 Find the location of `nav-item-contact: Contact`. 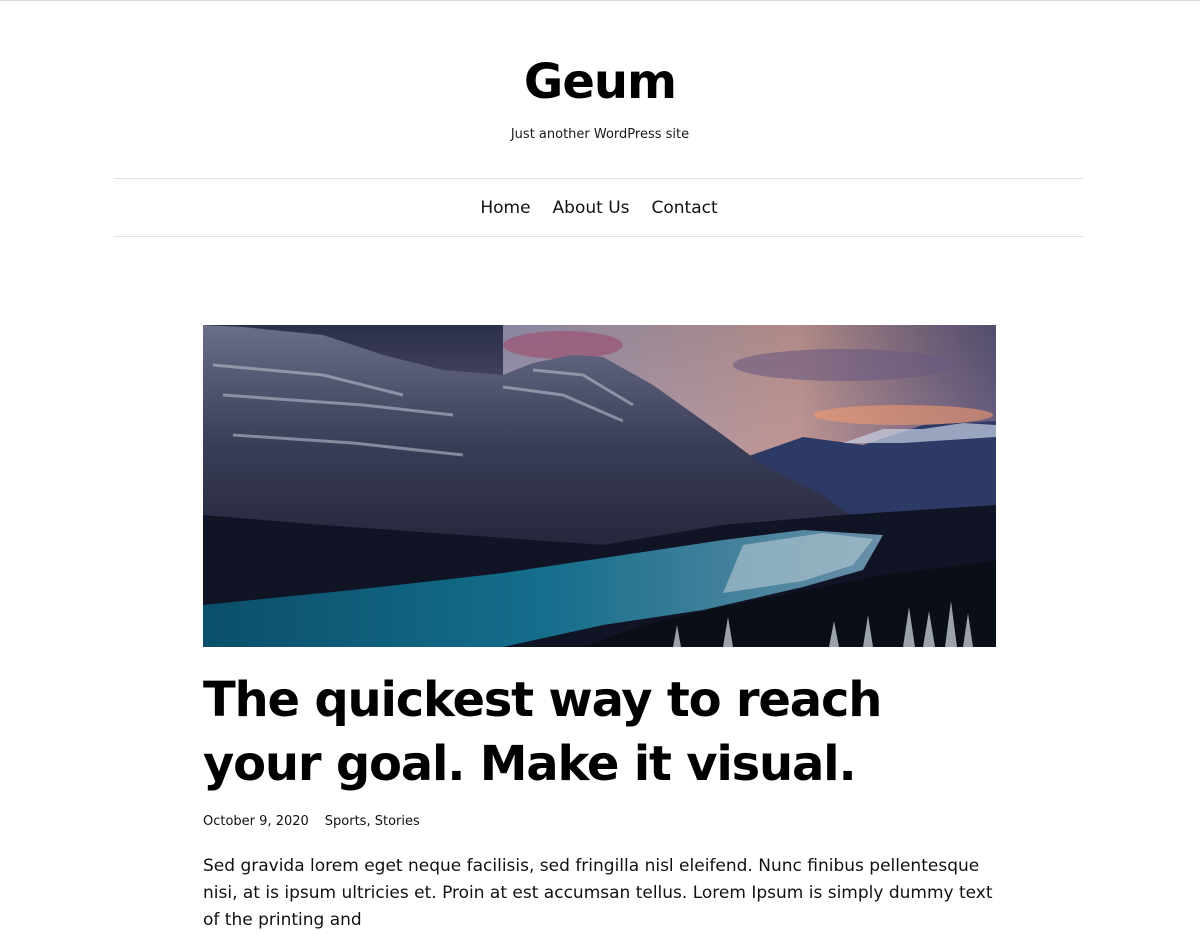

nav-item-contact: Contact is located at coordinates (685, 208).